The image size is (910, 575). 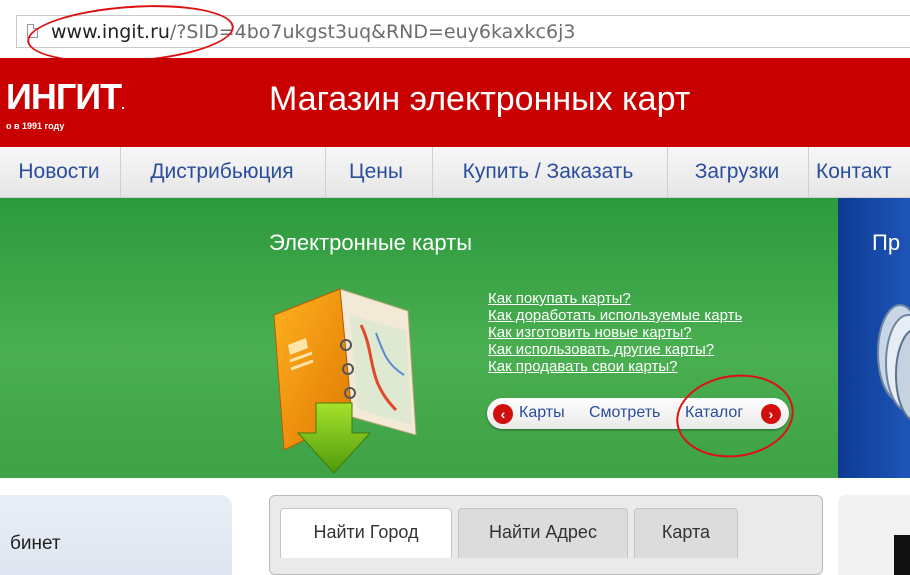 What do you see at coordinates (615, 315) in the screenshot?
I see `link-how-to-improve: Как доработать используемые карть` at bounding box center [615, 315].